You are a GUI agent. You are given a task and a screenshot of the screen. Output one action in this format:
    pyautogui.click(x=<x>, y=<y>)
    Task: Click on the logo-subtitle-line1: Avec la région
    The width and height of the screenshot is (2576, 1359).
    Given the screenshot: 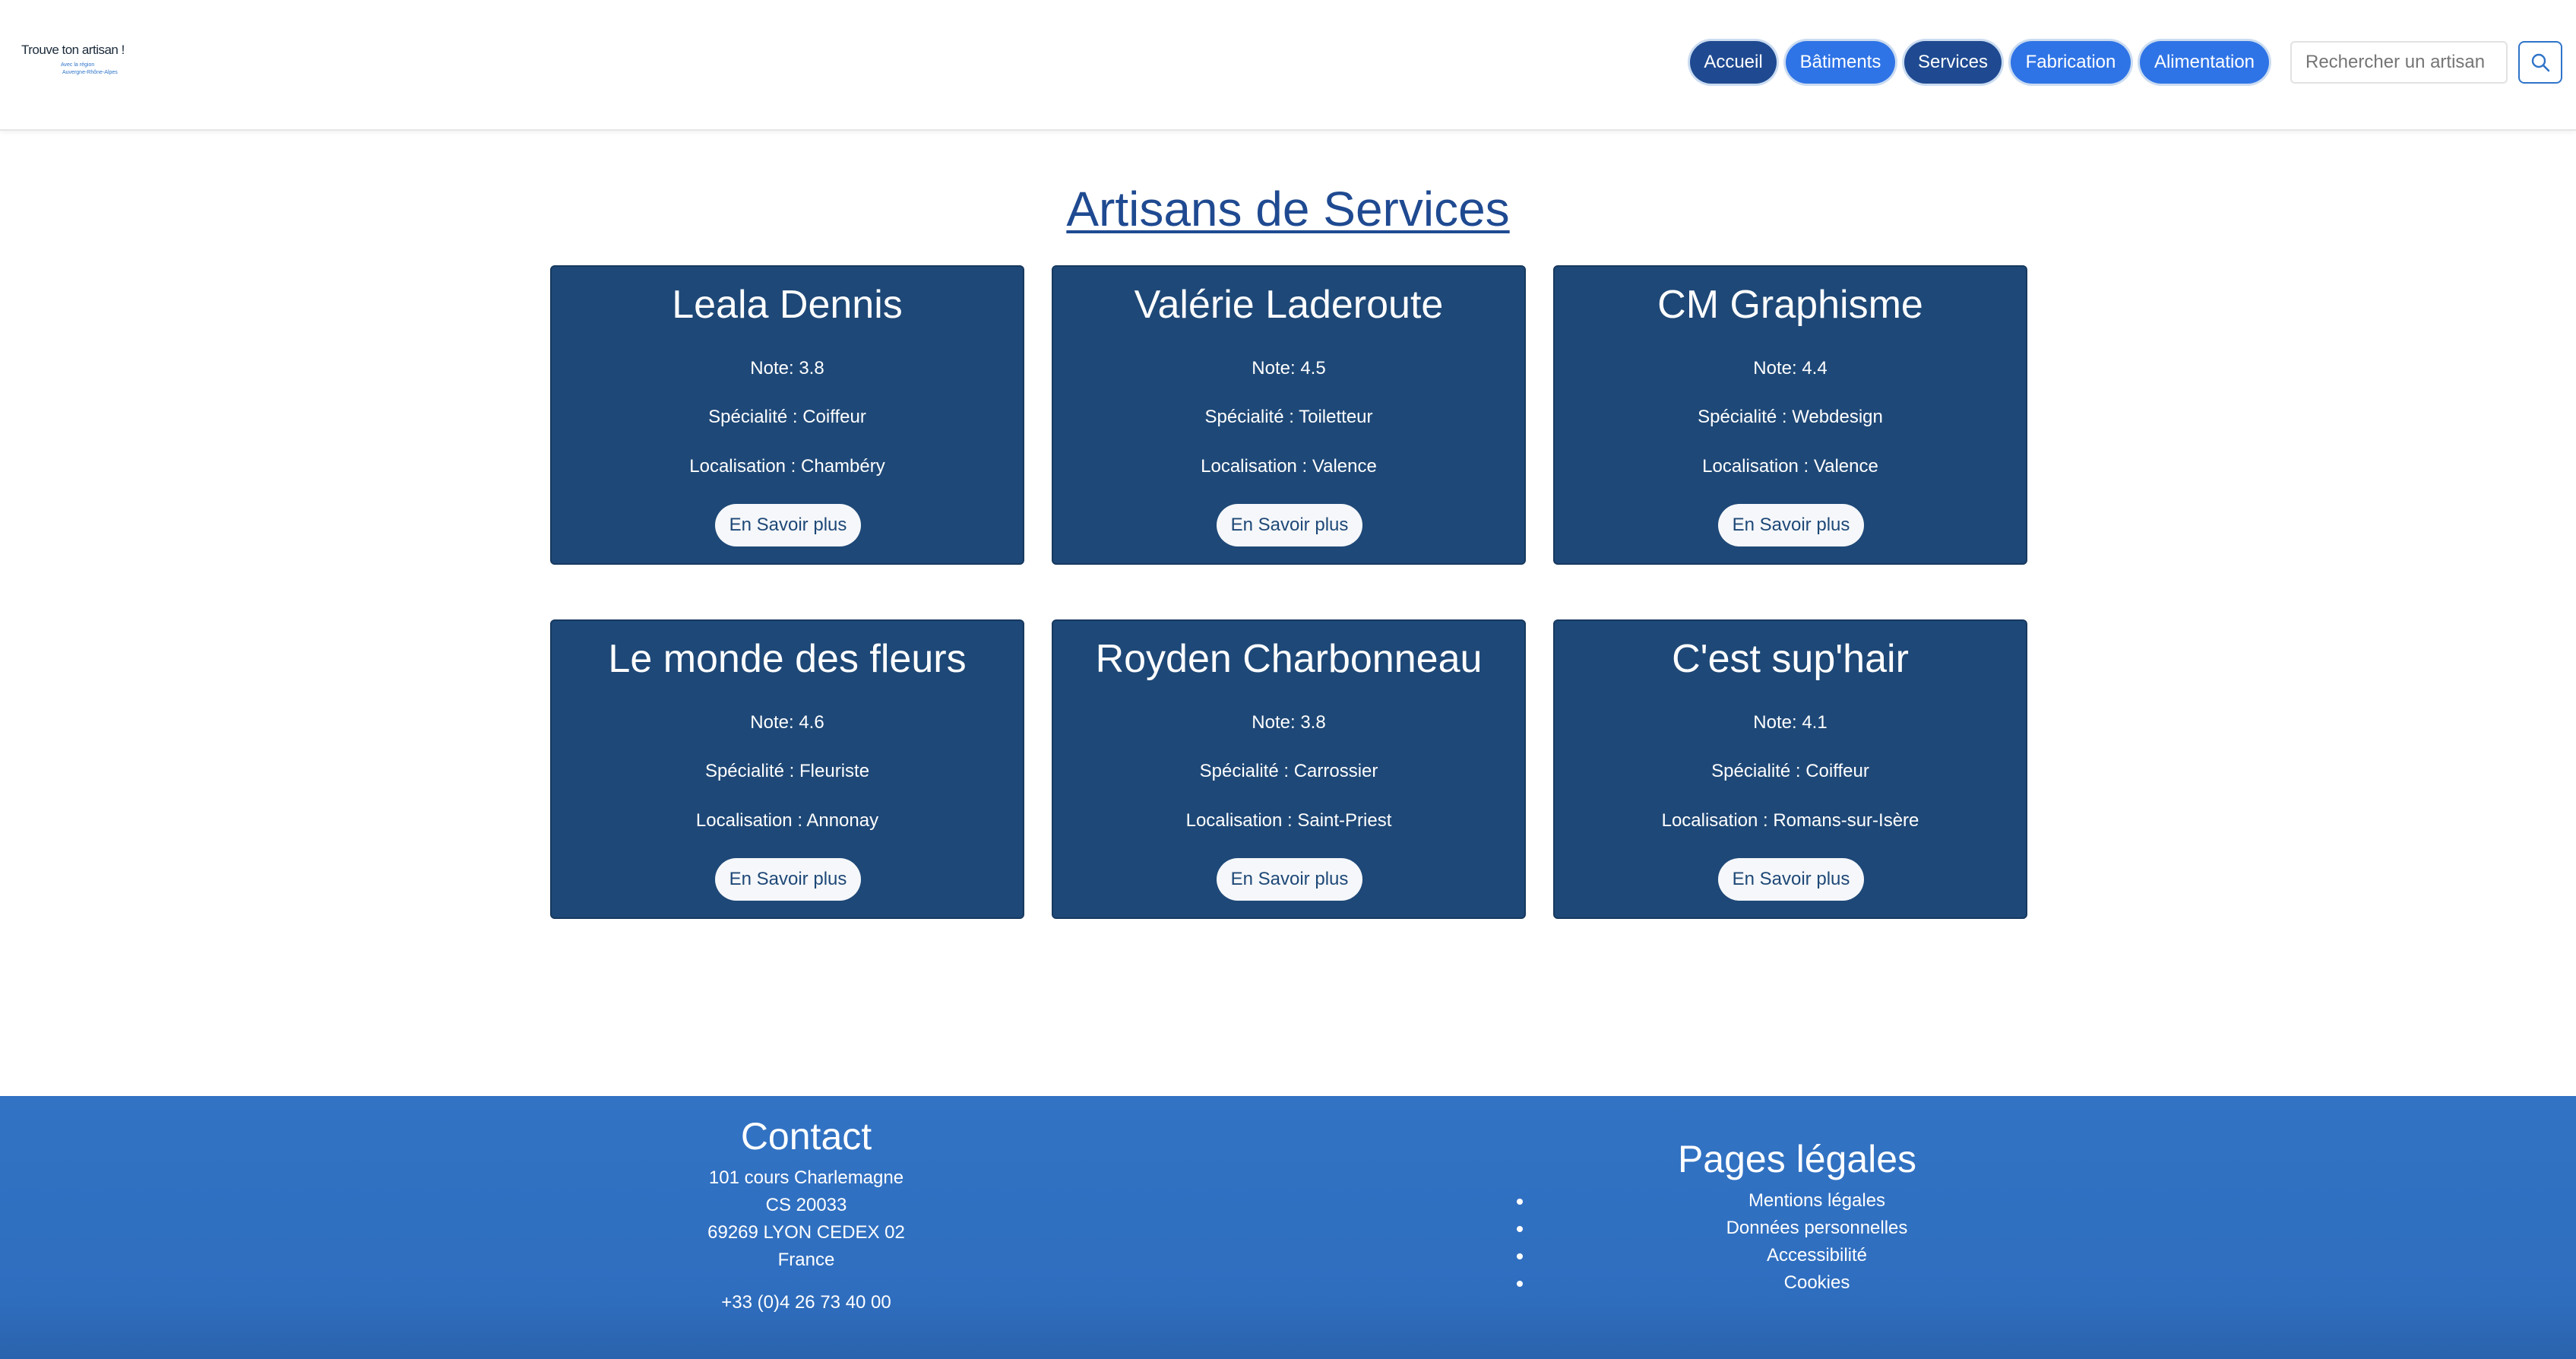 What is the action you would take?
    pyautogui.click(x=78, y=65)
    